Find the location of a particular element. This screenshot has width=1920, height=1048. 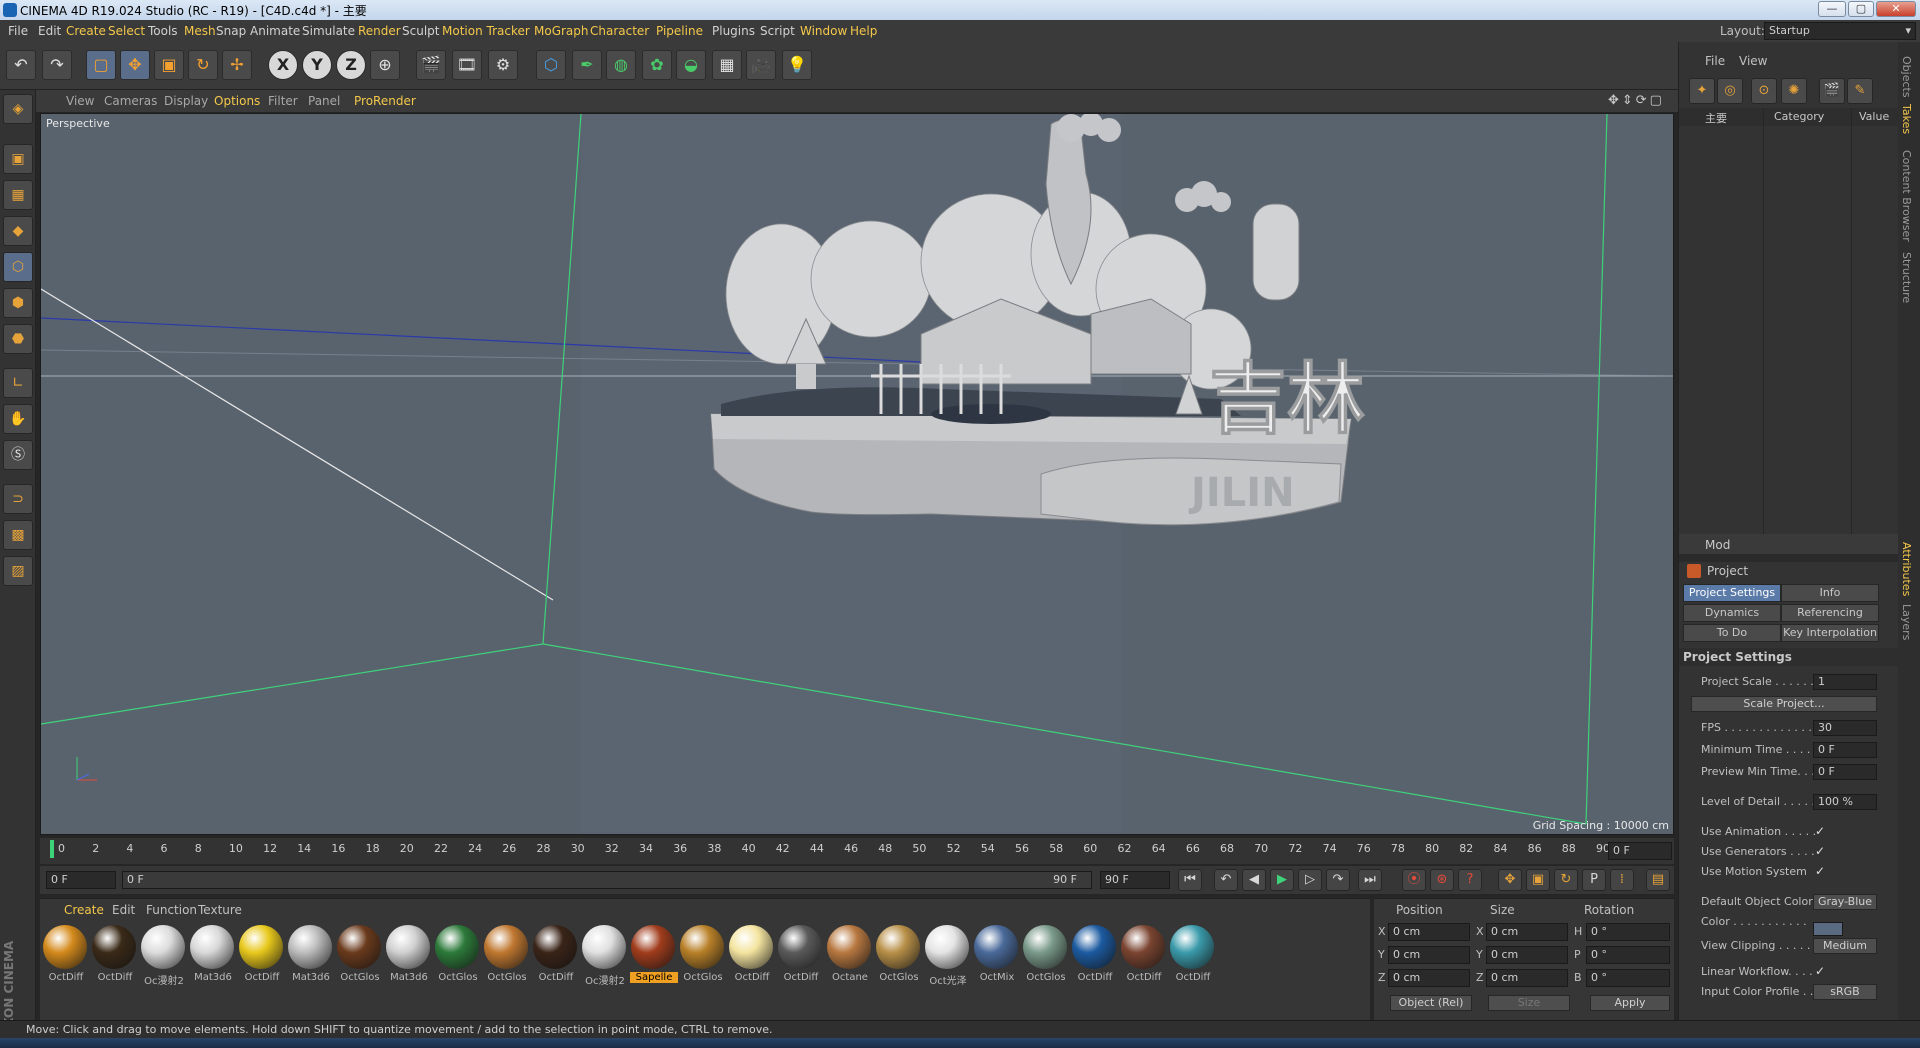

side-tab-takes: Takes is located at coordinates (1906, 119).